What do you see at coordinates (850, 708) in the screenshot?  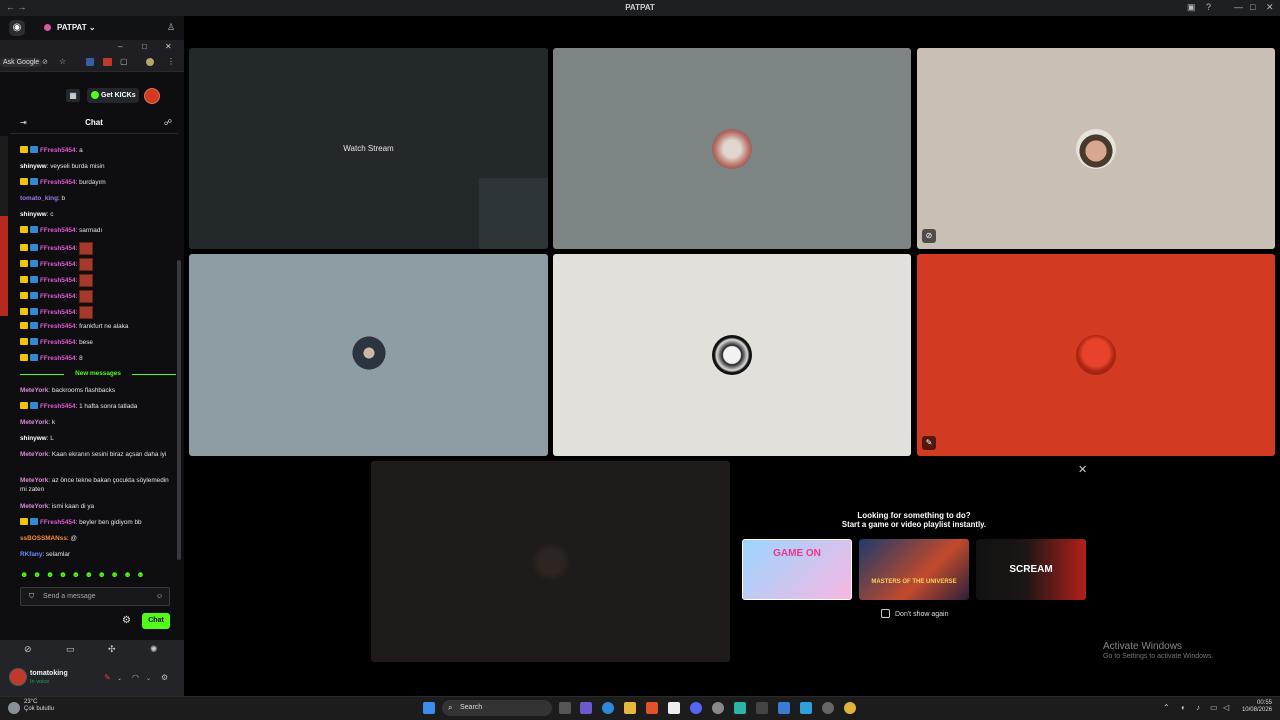 I see `chrome-icon` at bounding box center [850, 708].